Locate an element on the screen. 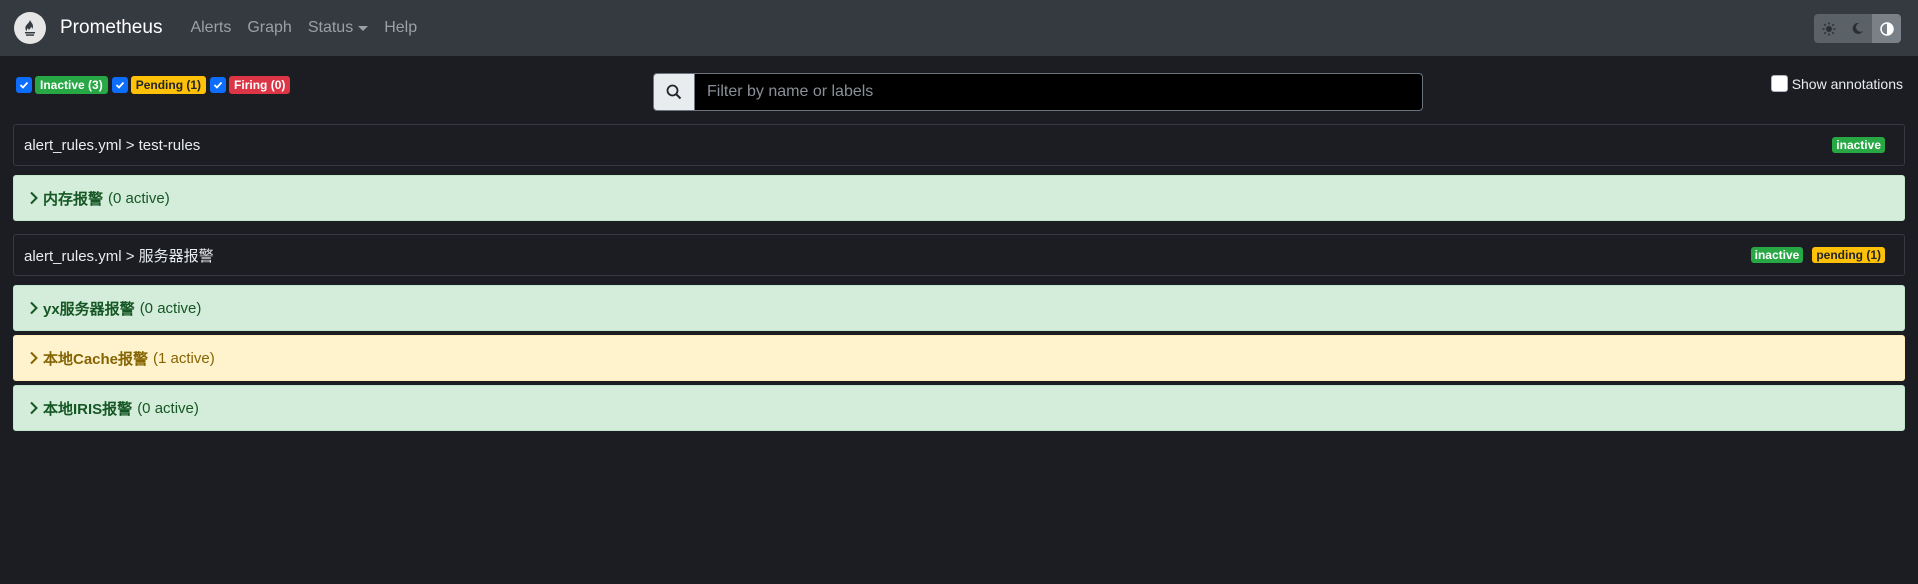 This screenshot has width=1918, height=584. search-group is located at coordinates (1038, 92).